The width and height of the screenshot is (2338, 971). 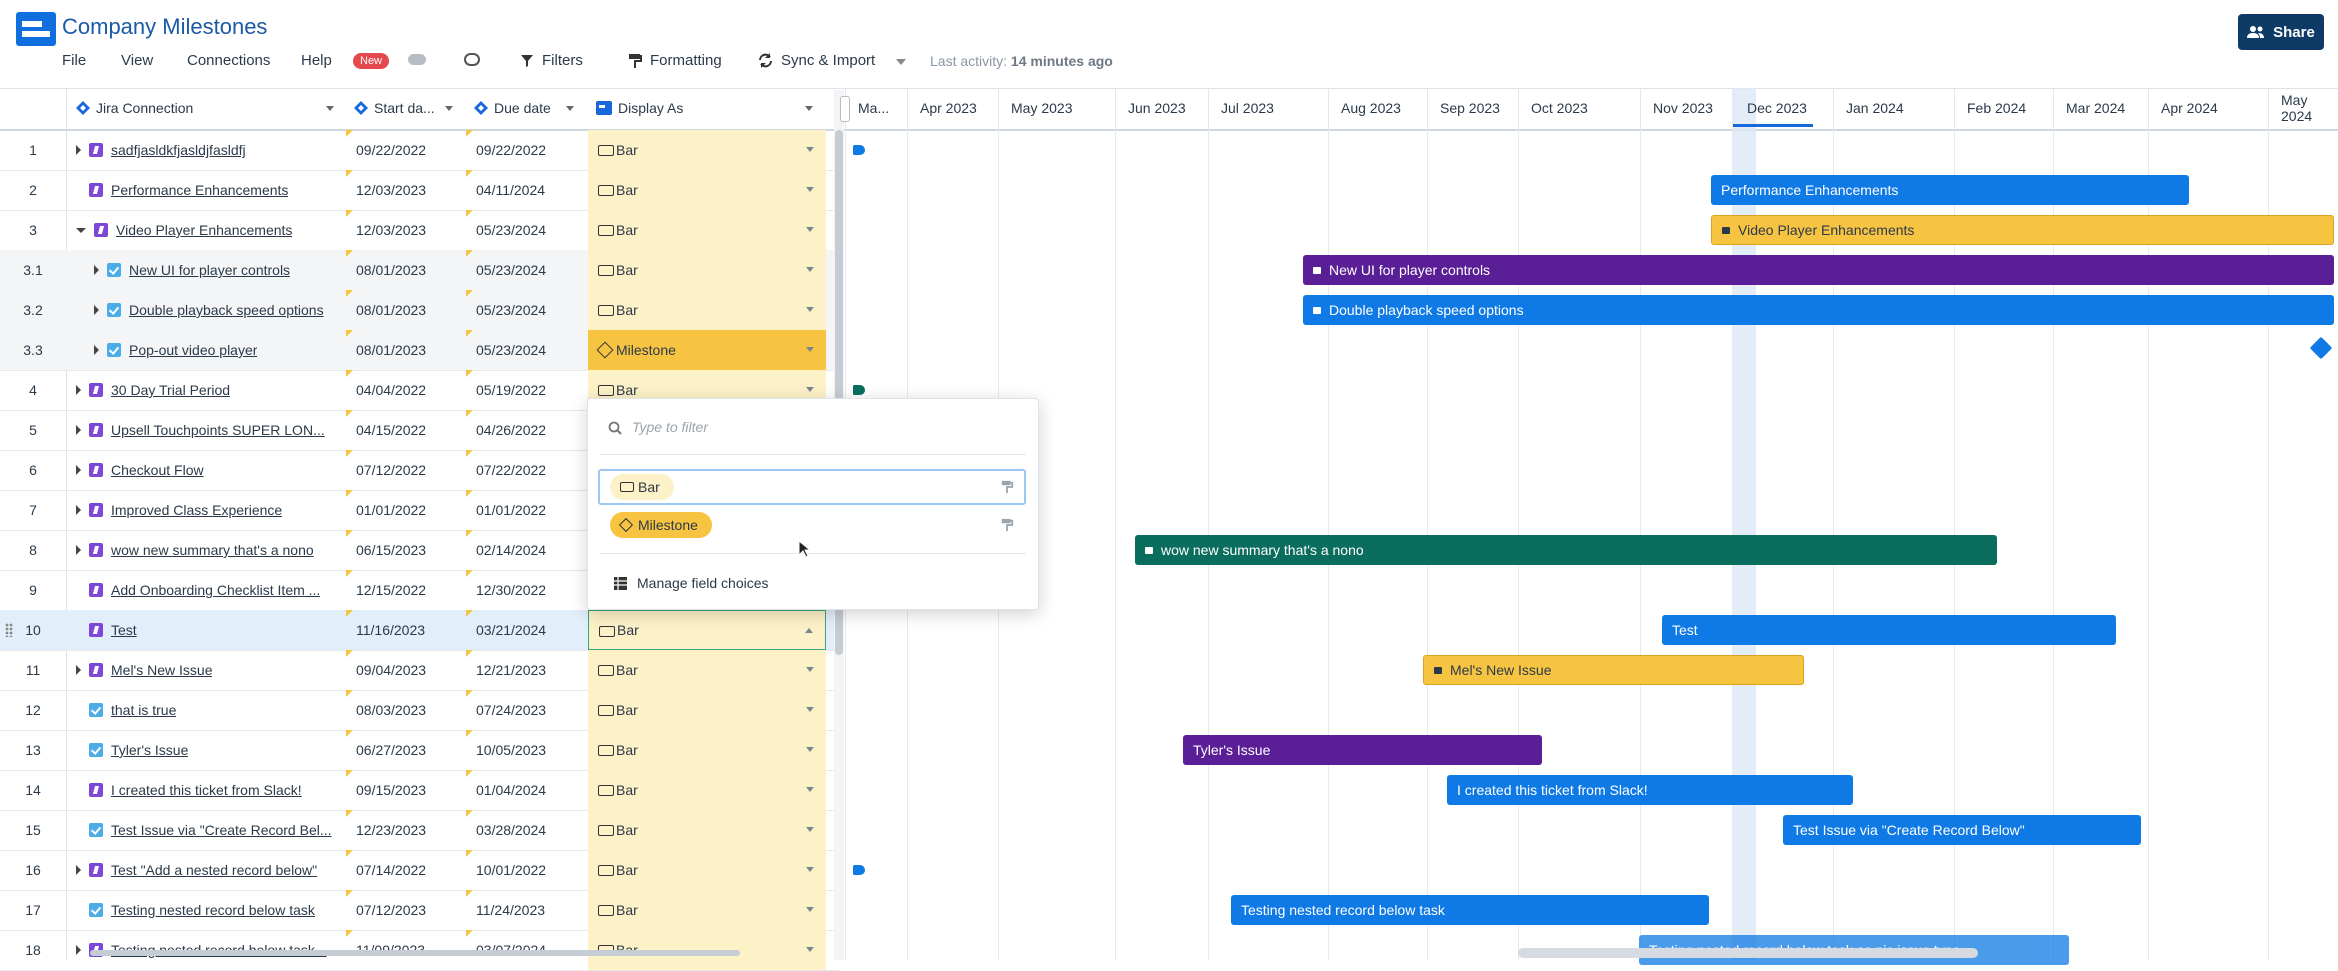 I want to click on start-date-cell: 07/12/2022, so click(x=410, y=470).